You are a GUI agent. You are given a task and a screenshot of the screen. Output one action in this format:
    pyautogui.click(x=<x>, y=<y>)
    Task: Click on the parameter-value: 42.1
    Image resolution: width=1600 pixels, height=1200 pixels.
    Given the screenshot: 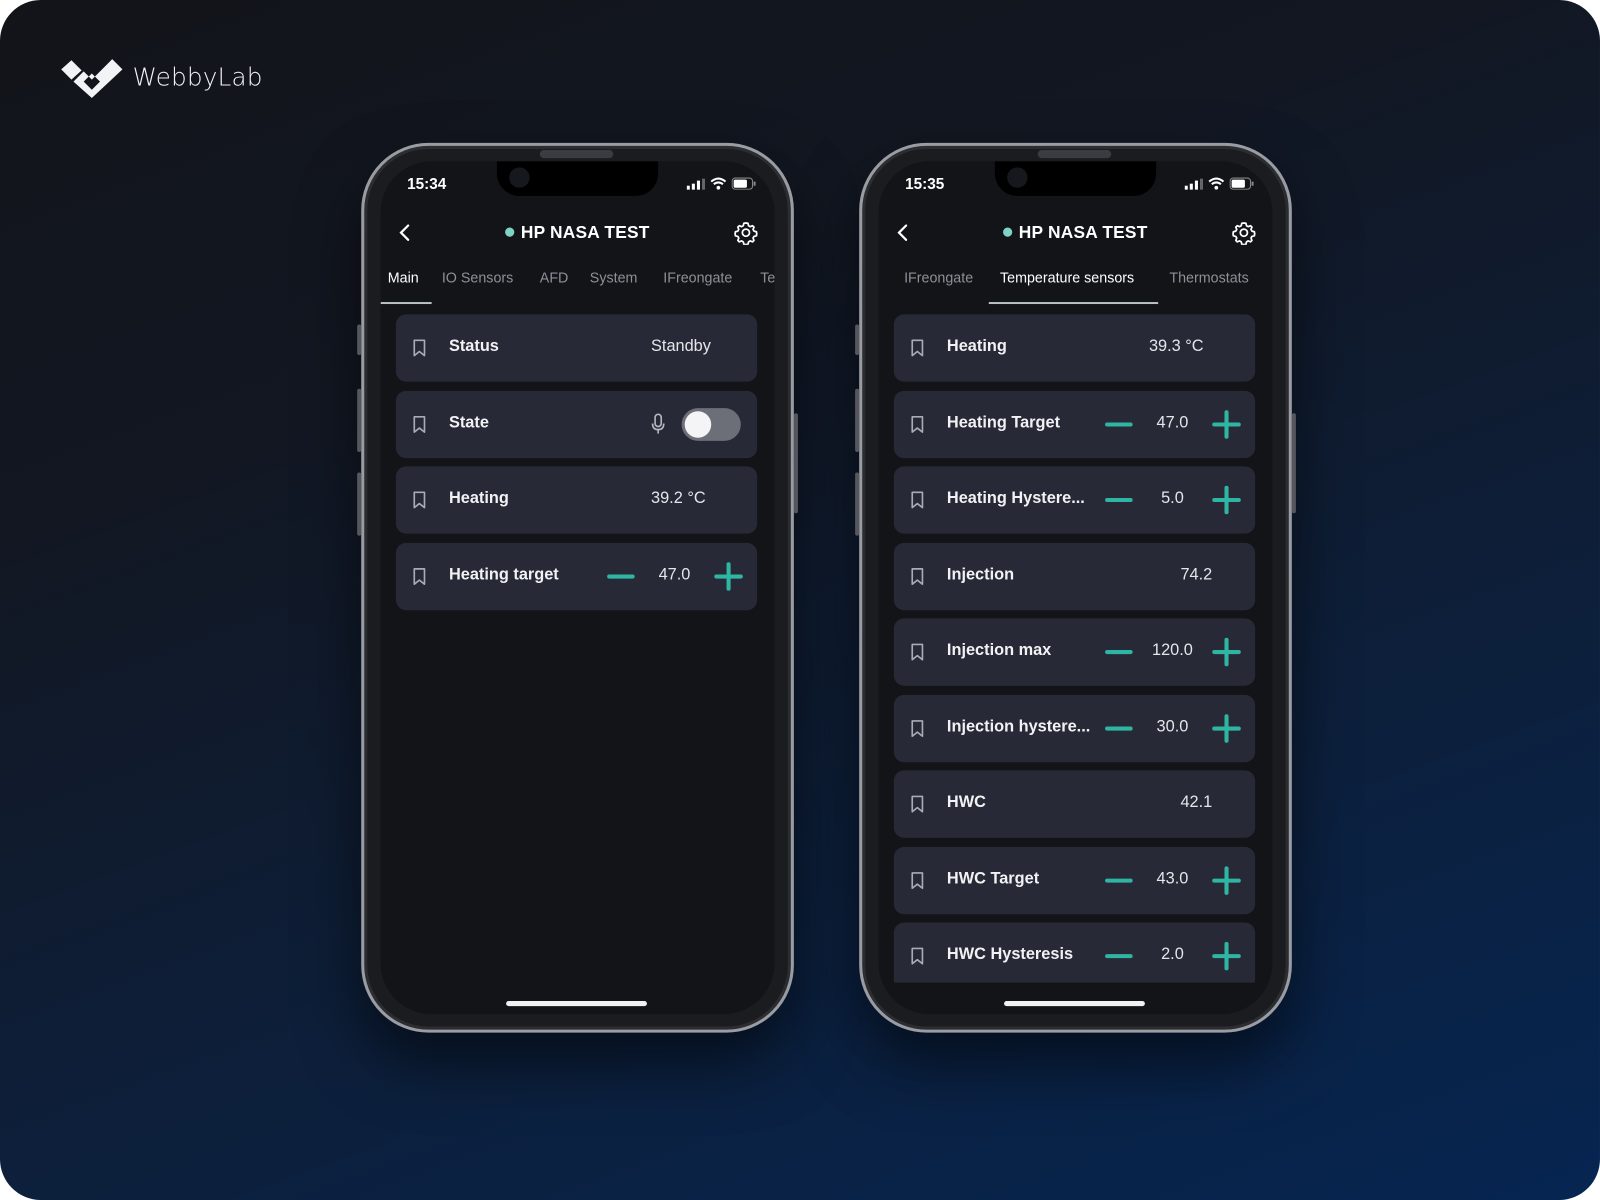 What is the action you would take?
    pyautogui.click(x=1196, y=802)
    